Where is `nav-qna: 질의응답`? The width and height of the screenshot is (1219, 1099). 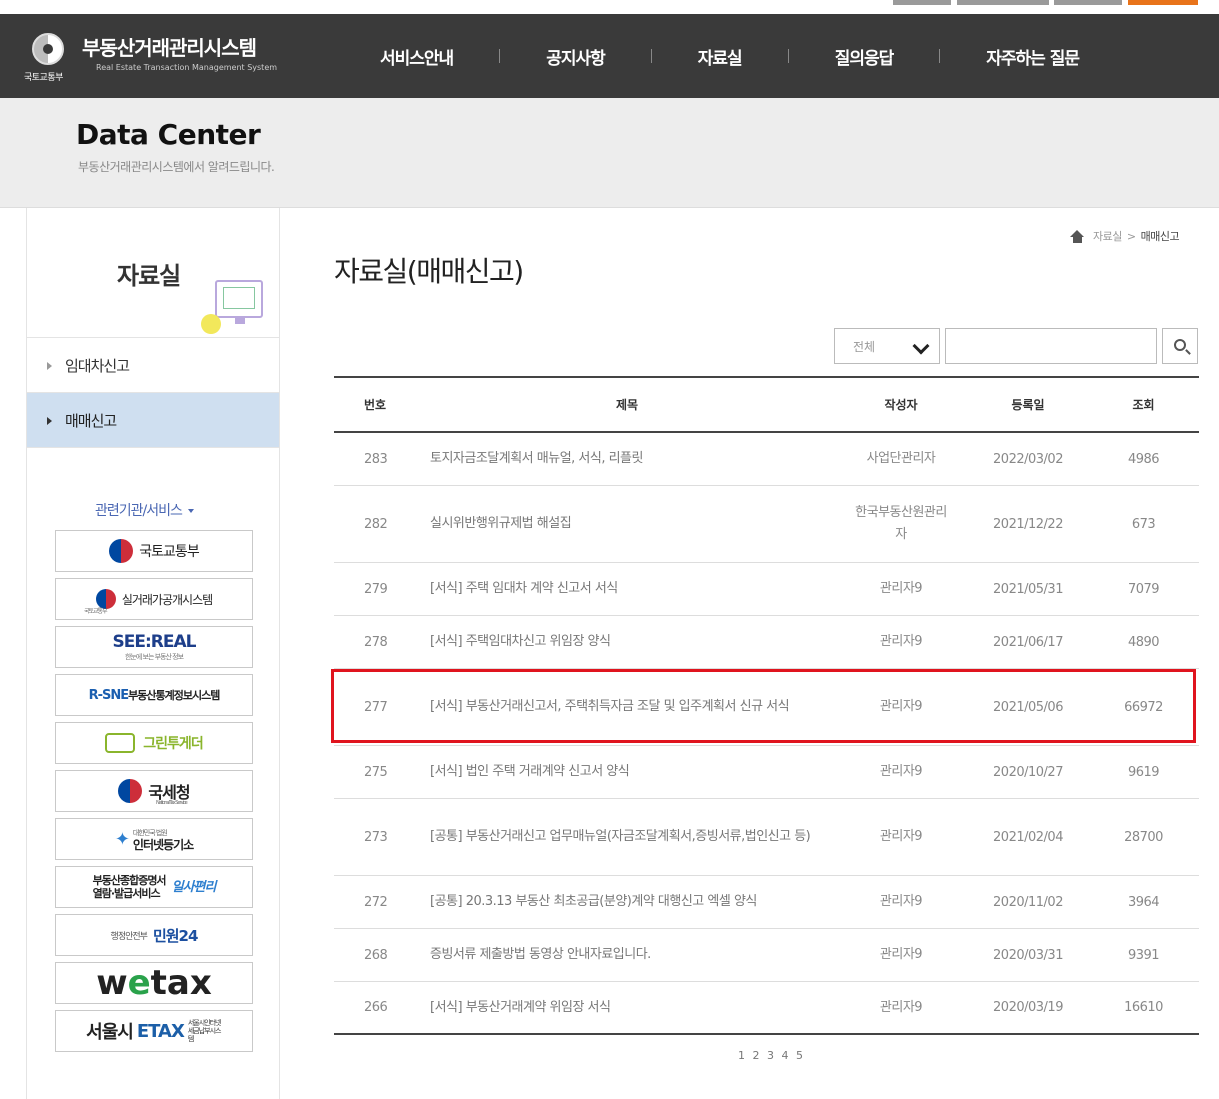
nav-qna: 질의응답 is located at coordinates (865, 56).